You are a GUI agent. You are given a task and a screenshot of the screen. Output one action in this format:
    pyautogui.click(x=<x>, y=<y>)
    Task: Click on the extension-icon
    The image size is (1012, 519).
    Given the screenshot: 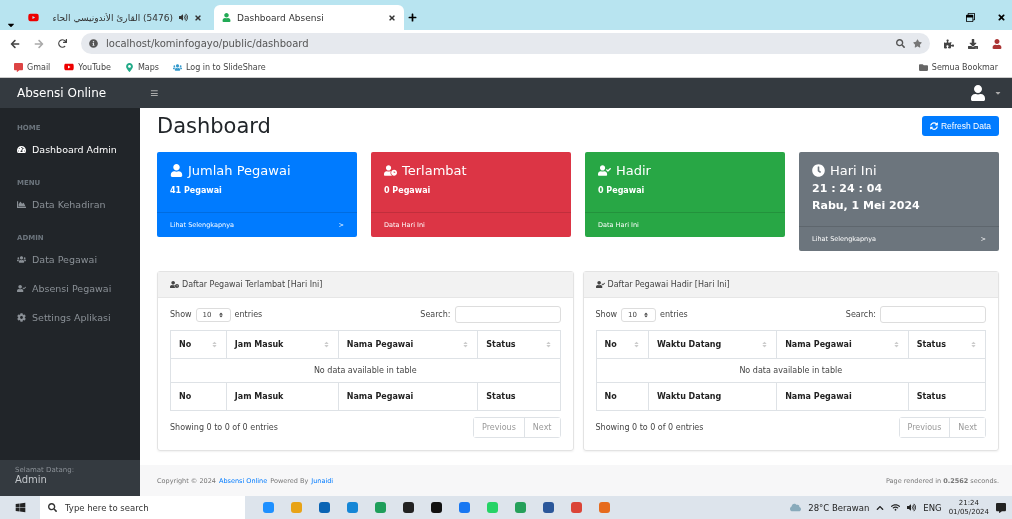 What is the action you would take?
    pyautogui.click(x=949, y=43)
    